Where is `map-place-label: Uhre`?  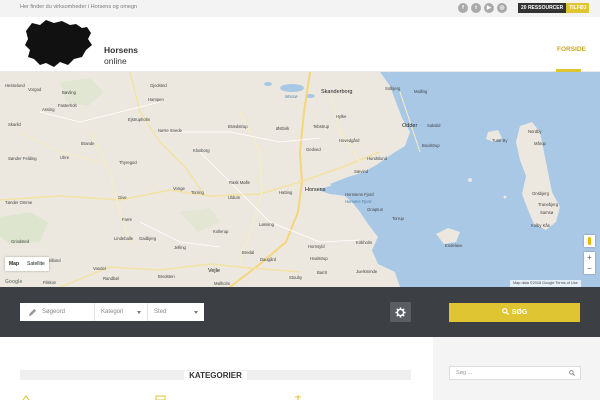 map-place-label: Uhre is located at coordinates (65, 157).